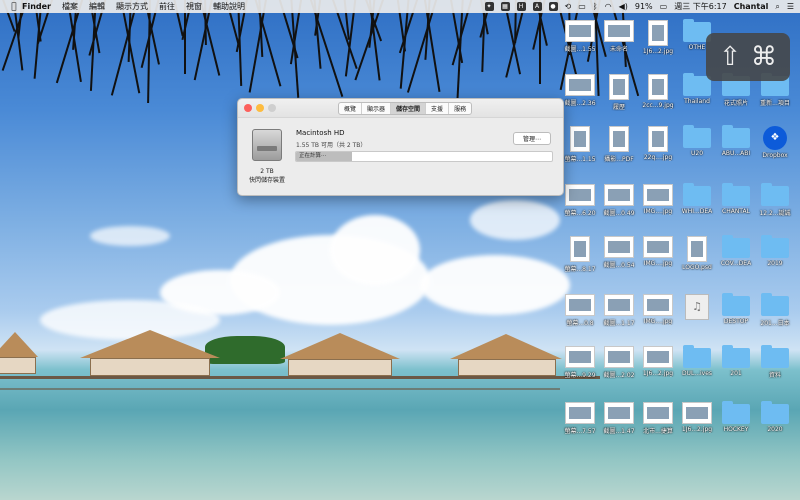  I want to click on desktop-icon: 截圖...1.55, so click(580, 36).